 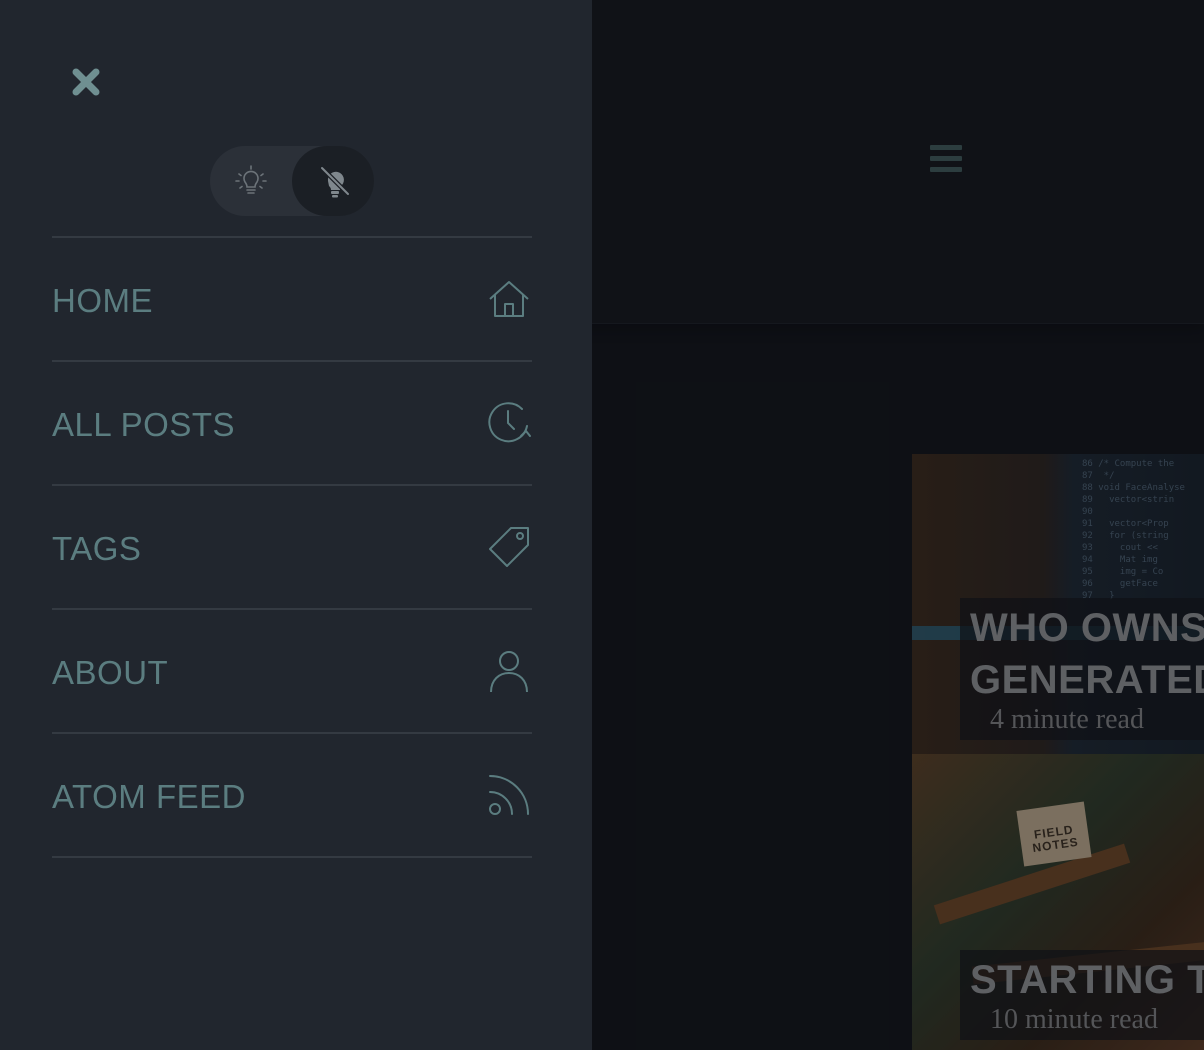 What do you see at coordinates (1054, 834) in the screenshot?
I see `field-notes-logo: FIELD NOTES` at bounding box center [1054, 834].